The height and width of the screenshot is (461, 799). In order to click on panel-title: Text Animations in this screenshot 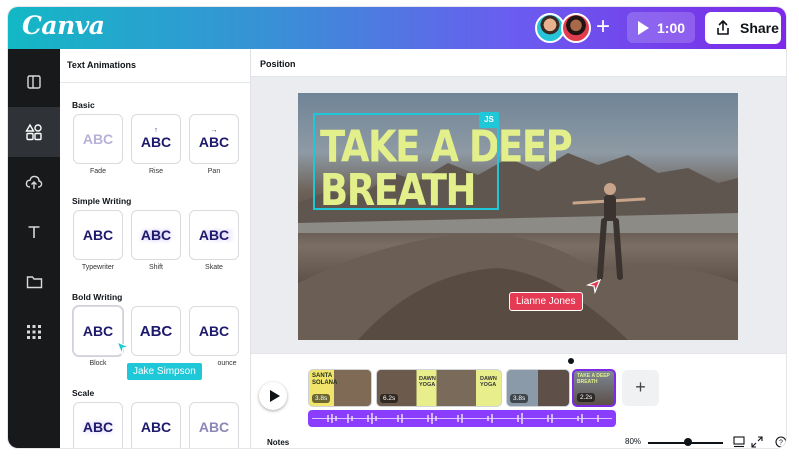, I will do `click(102, 65)`.